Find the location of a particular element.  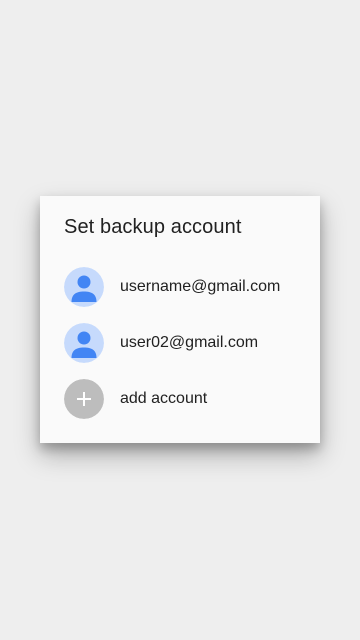

account-item-user02: user02@gmail.com is located at coordinates (180, 343).